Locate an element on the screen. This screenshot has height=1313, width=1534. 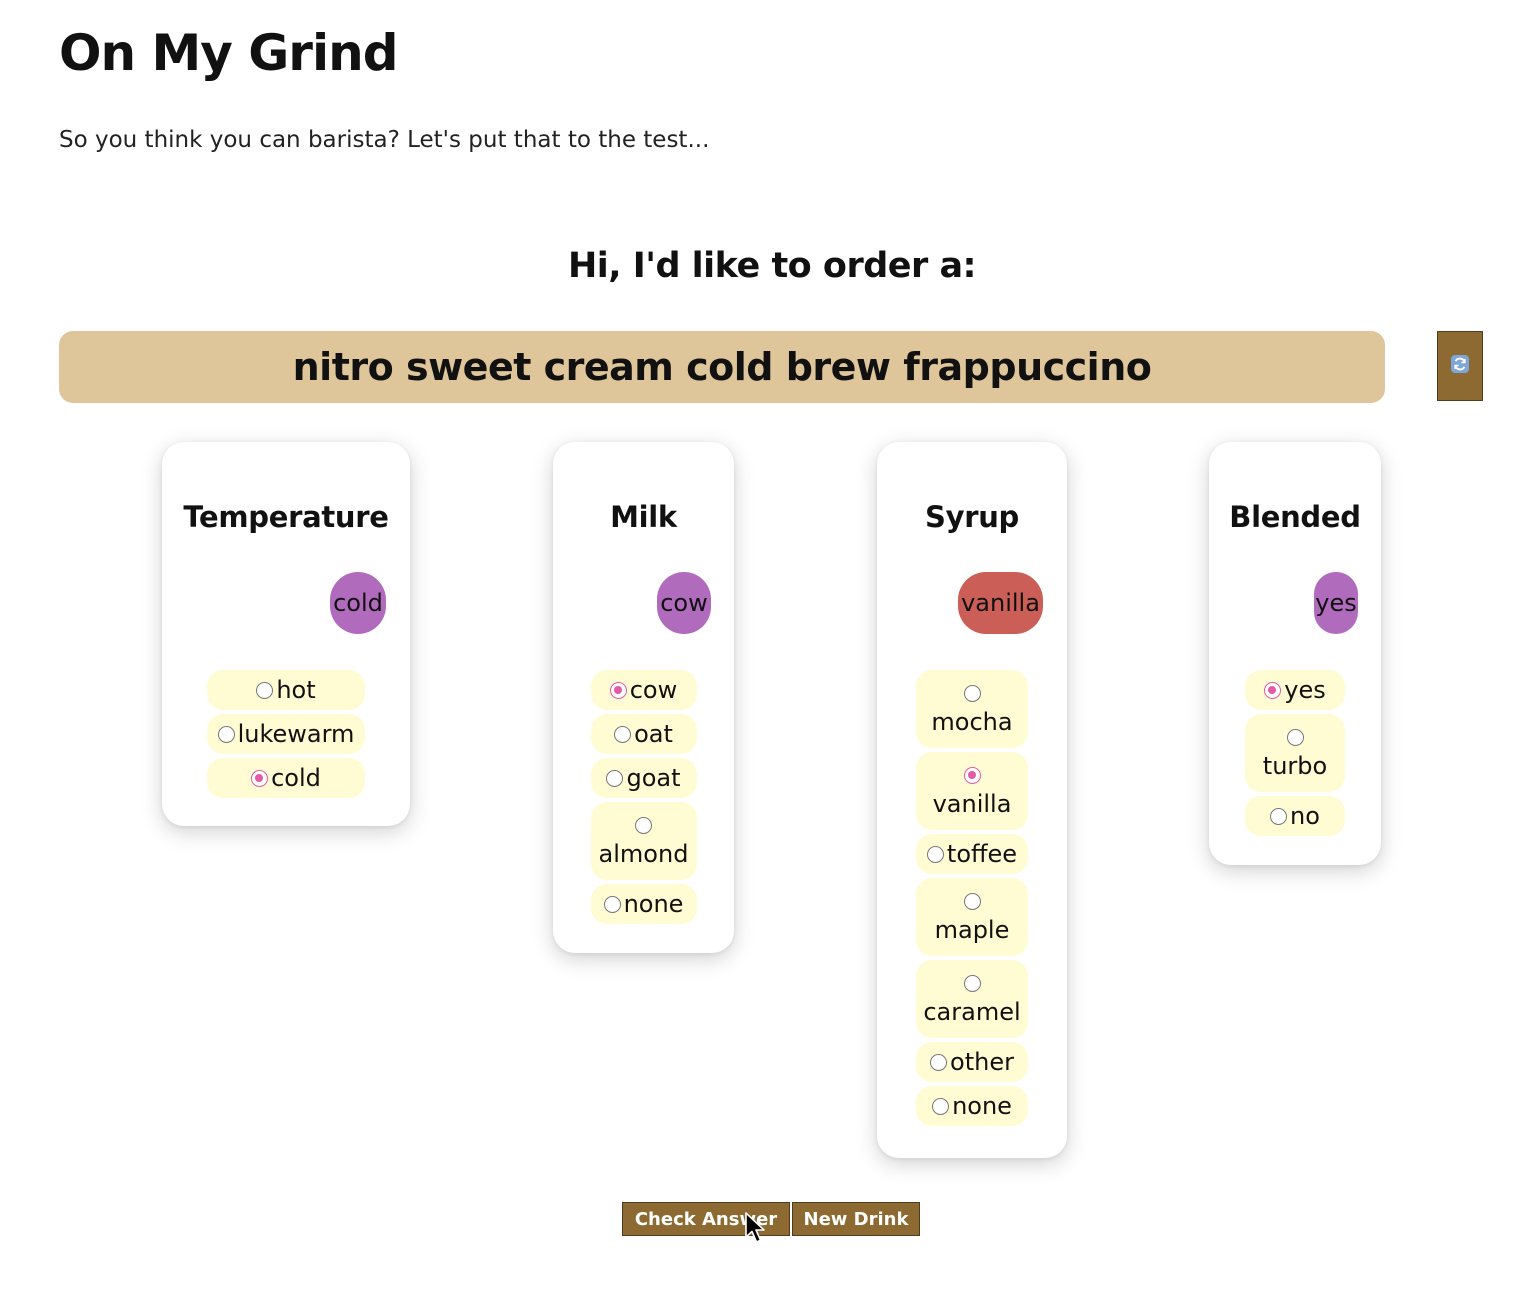
page-title: On My Grind is located at coordinates (228, 53).